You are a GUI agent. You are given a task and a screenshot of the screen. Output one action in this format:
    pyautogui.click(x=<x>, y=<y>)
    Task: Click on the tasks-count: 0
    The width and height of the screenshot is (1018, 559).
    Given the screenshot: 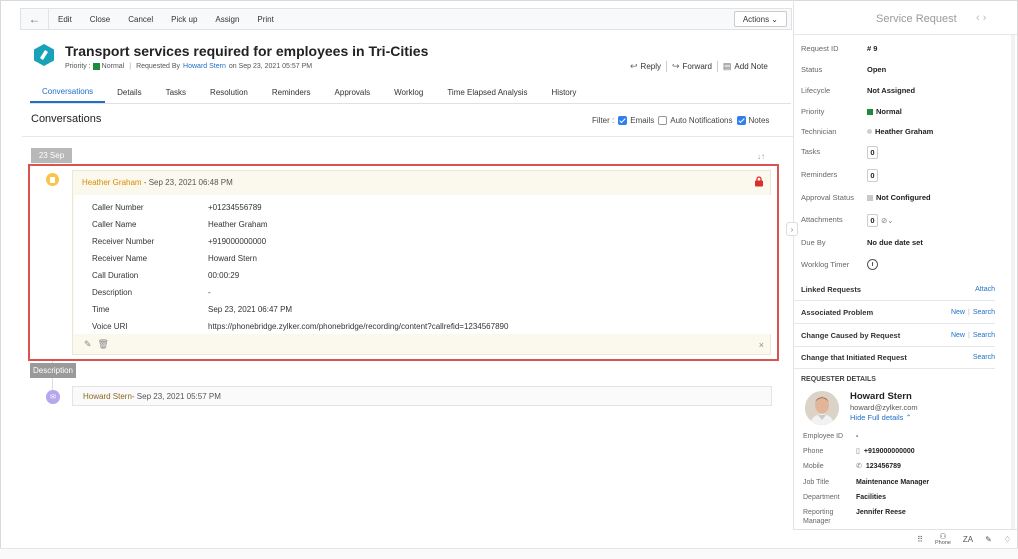 What is the action you would take?
    pyautogui.click(x=872, y=152)
    